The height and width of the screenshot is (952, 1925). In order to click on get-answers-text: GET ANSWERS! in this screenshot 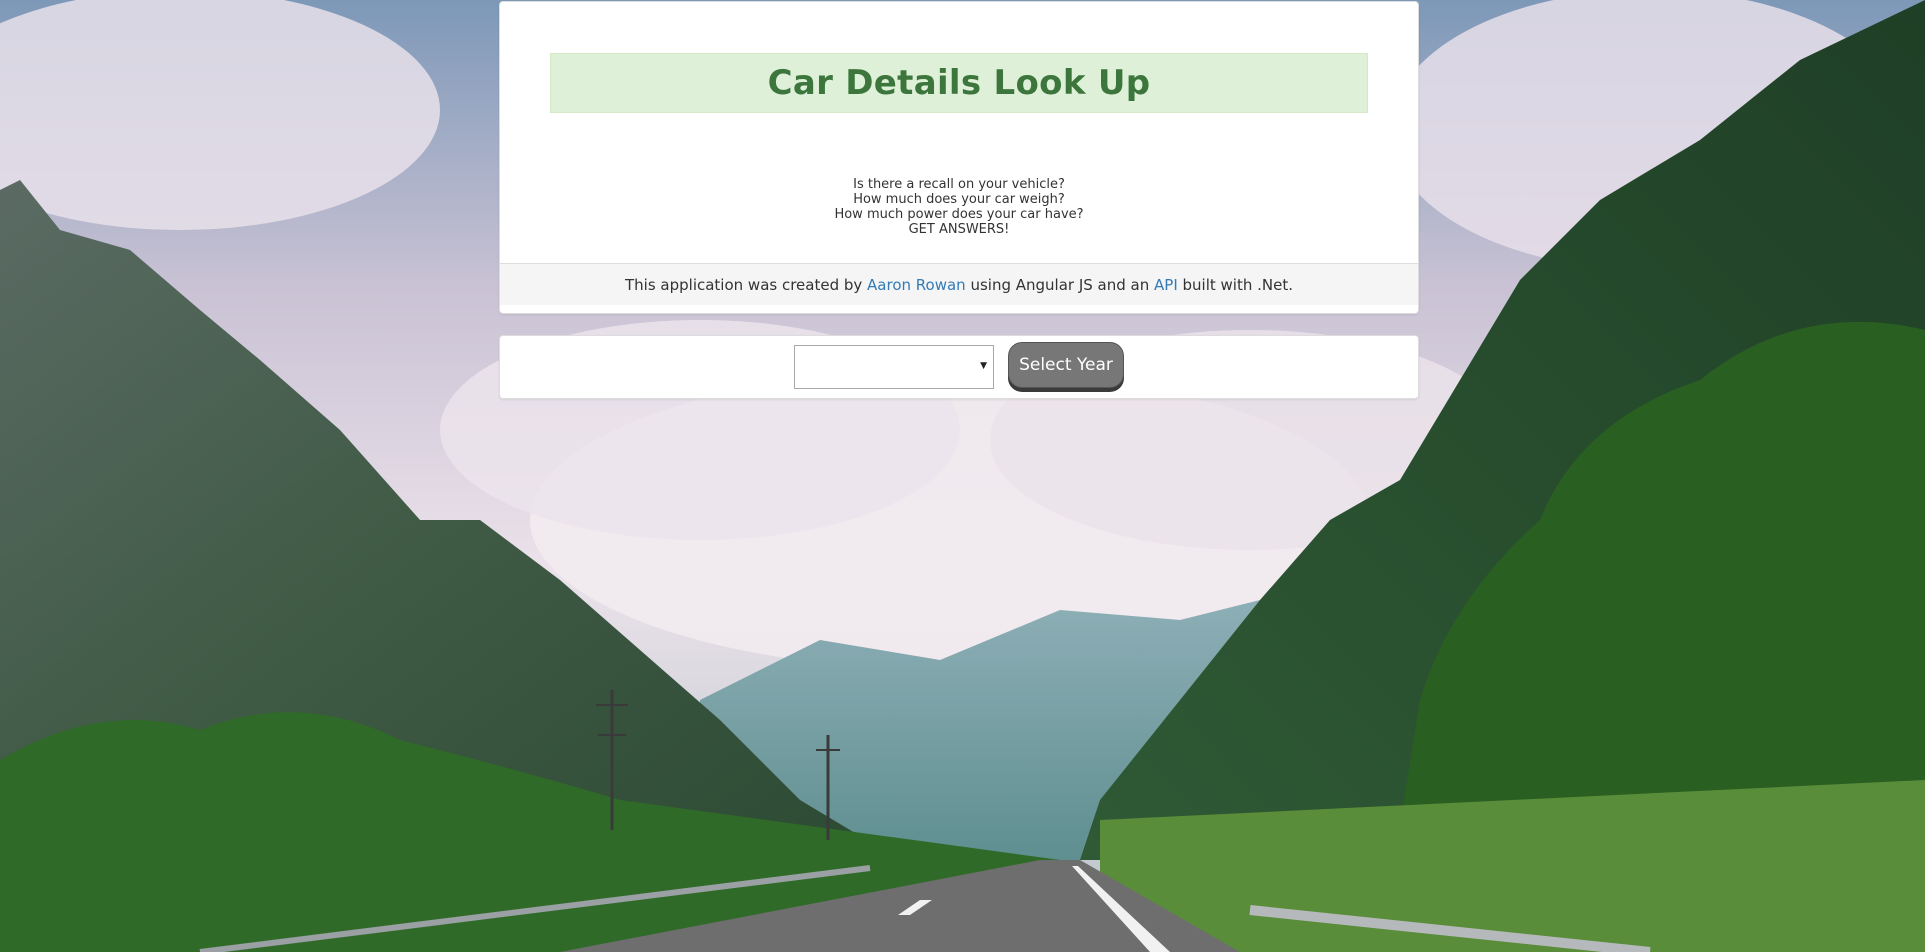, I will do `click(959, 229)`.